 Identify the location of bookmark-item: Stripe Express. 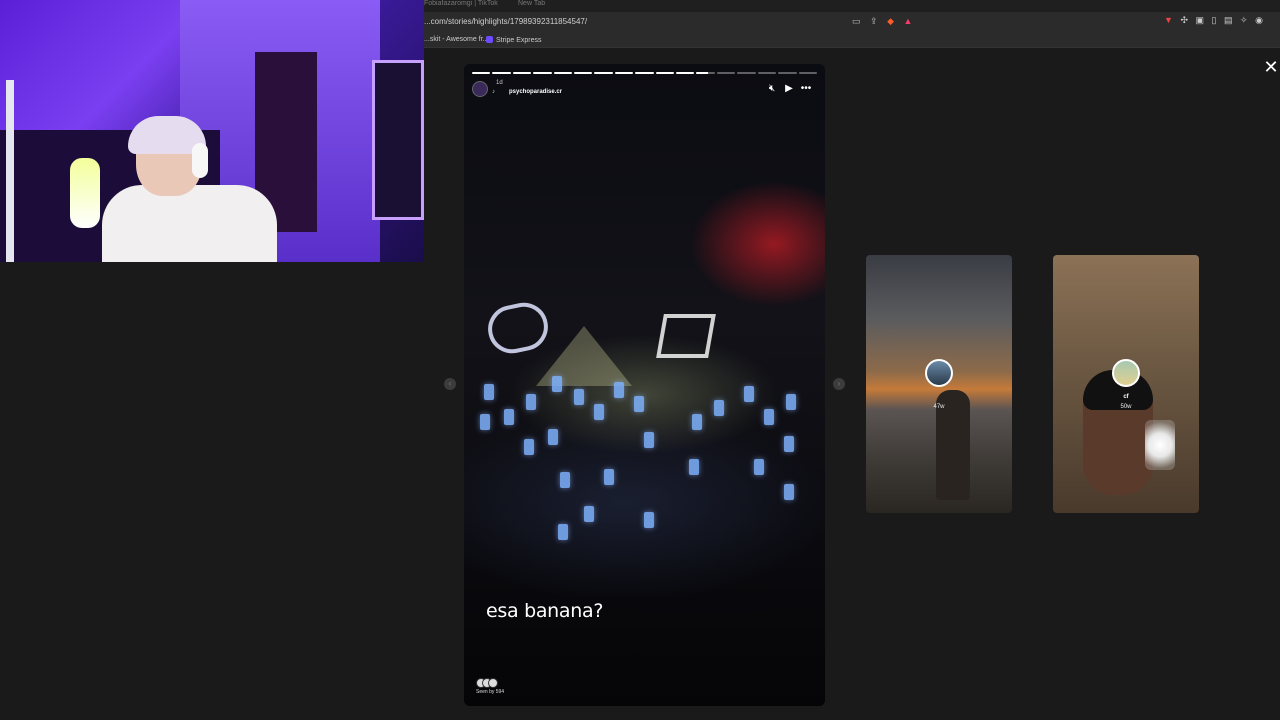
(514, 40).